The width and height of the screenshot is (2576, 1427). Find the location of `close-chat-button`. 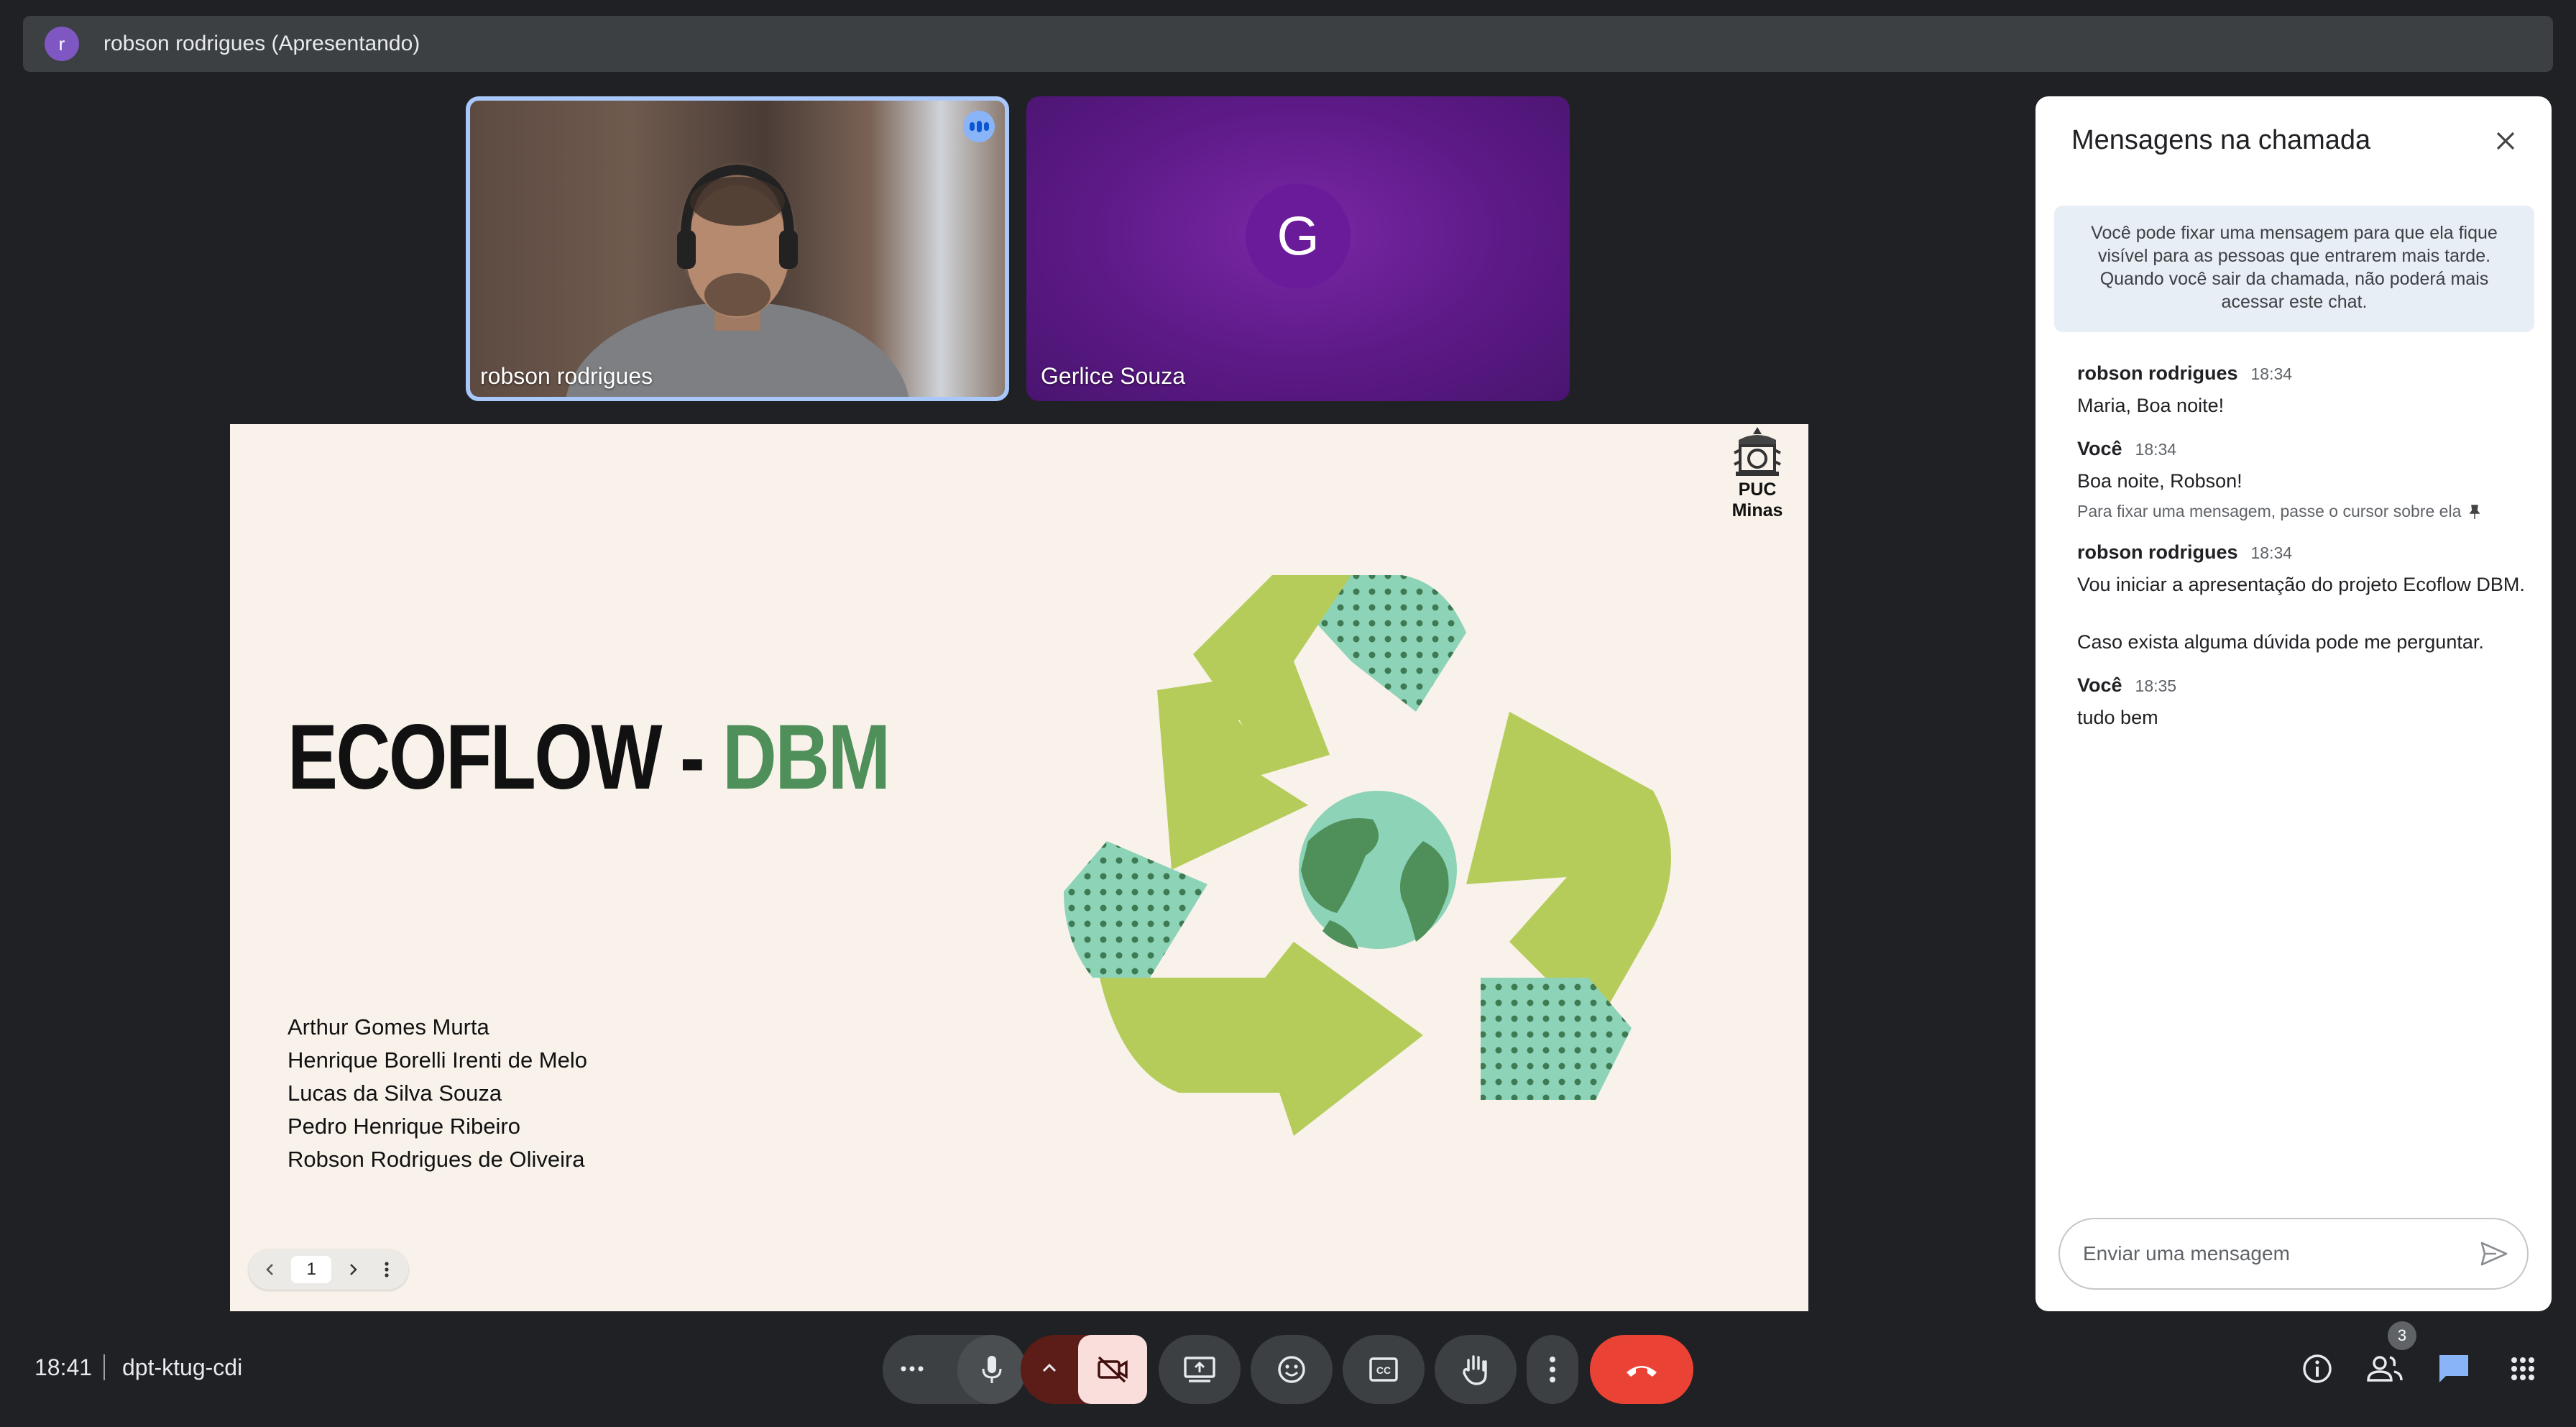

close-chat-button is located at coordinates (2505, 141).